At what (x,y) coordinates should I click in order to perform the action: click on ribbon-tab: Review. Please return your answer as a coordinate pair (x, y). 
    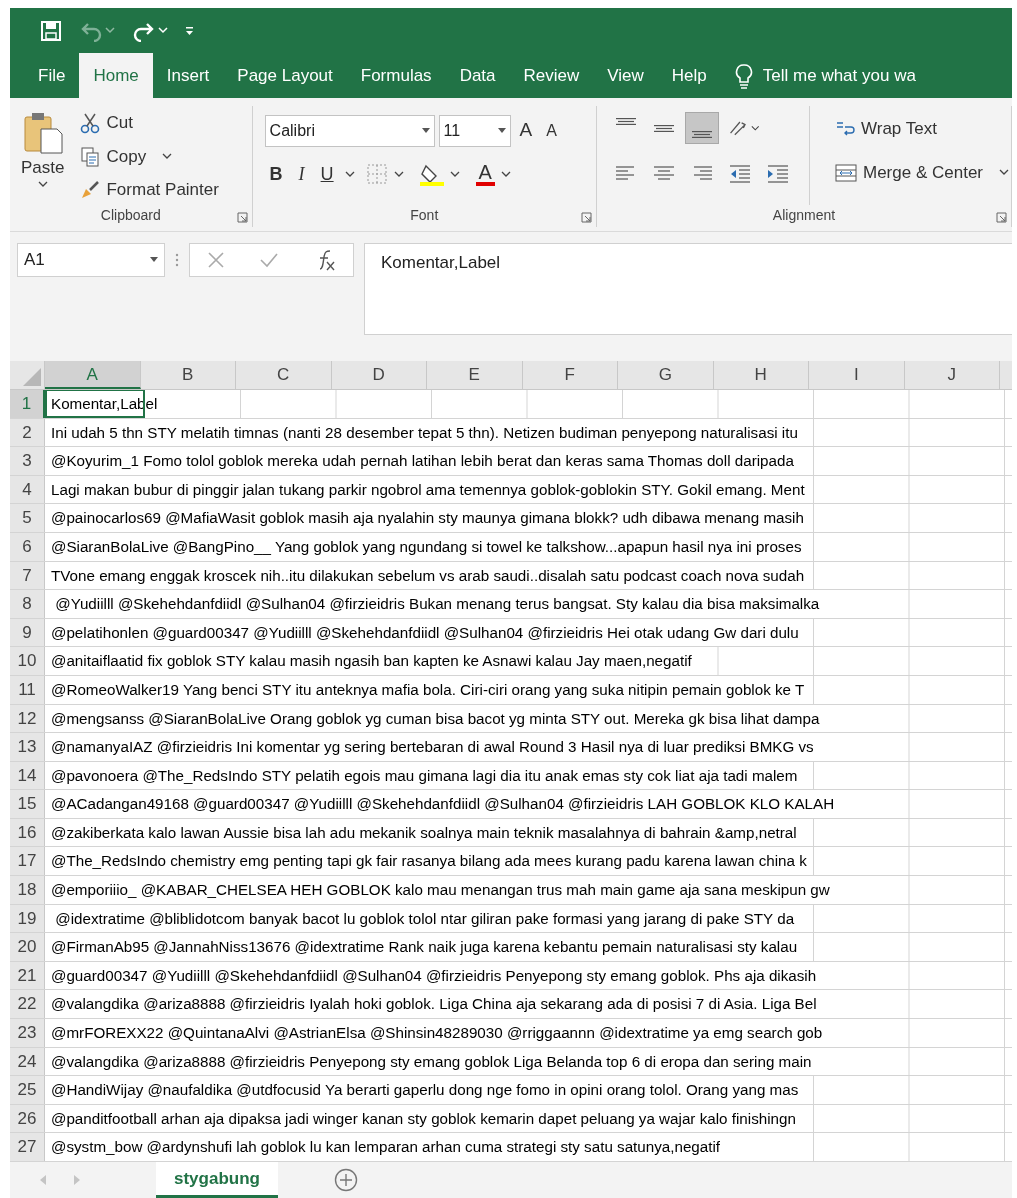
    Looking at the image, I should click on (551, 76).